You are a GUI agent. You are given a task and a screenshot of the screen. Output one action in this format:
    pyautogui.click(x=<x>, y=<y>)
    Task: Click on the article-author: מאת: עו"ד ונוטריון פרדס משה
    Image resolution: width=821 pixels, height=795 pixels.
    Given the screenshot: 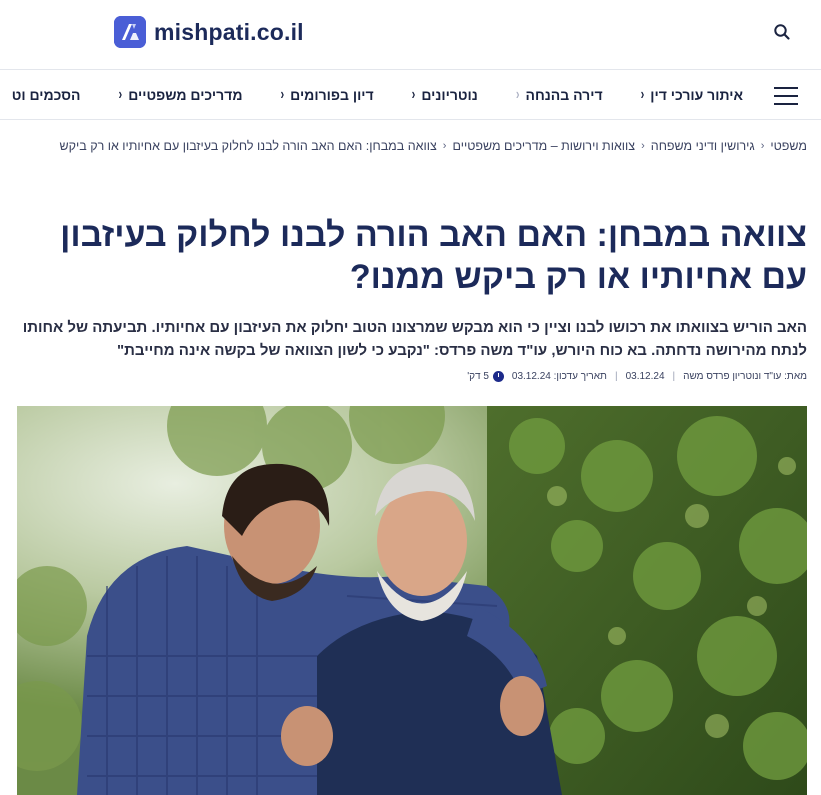 What is the action you would take?
    pyautogui.click(x=745, y=376)
    